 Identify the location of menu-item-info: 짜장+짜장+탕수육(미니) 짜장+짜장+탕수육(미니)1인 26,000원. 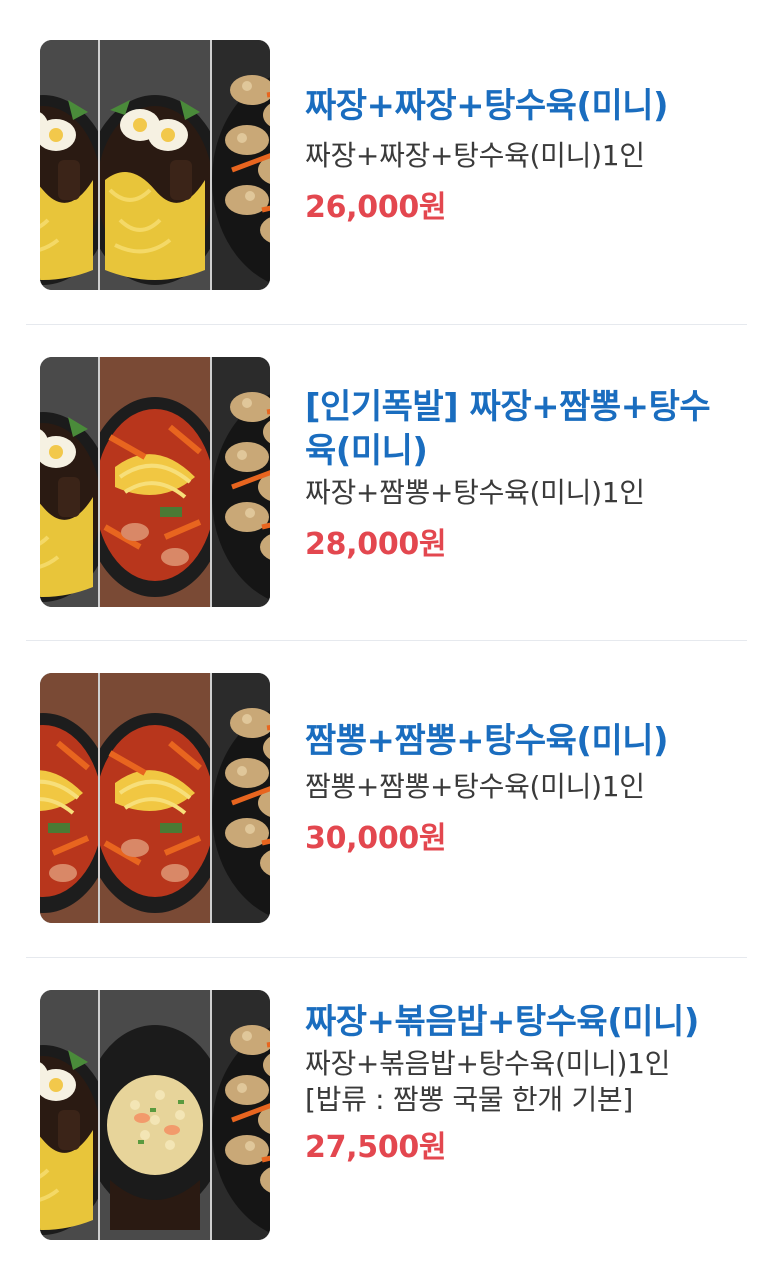
(514, 156).